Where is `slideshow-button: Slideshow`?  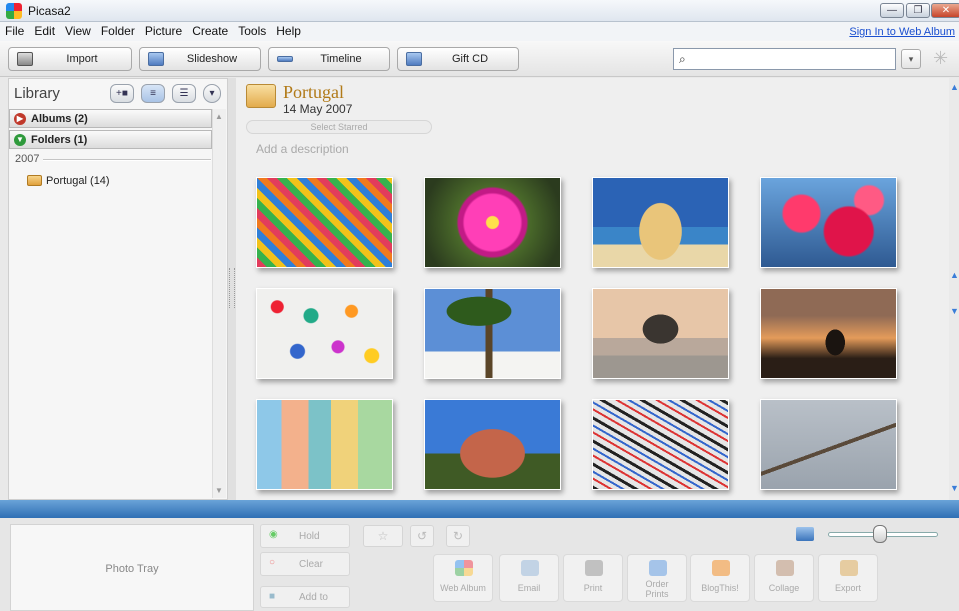 slideshow-button: Slideshow is located at coordinates (200, 59).